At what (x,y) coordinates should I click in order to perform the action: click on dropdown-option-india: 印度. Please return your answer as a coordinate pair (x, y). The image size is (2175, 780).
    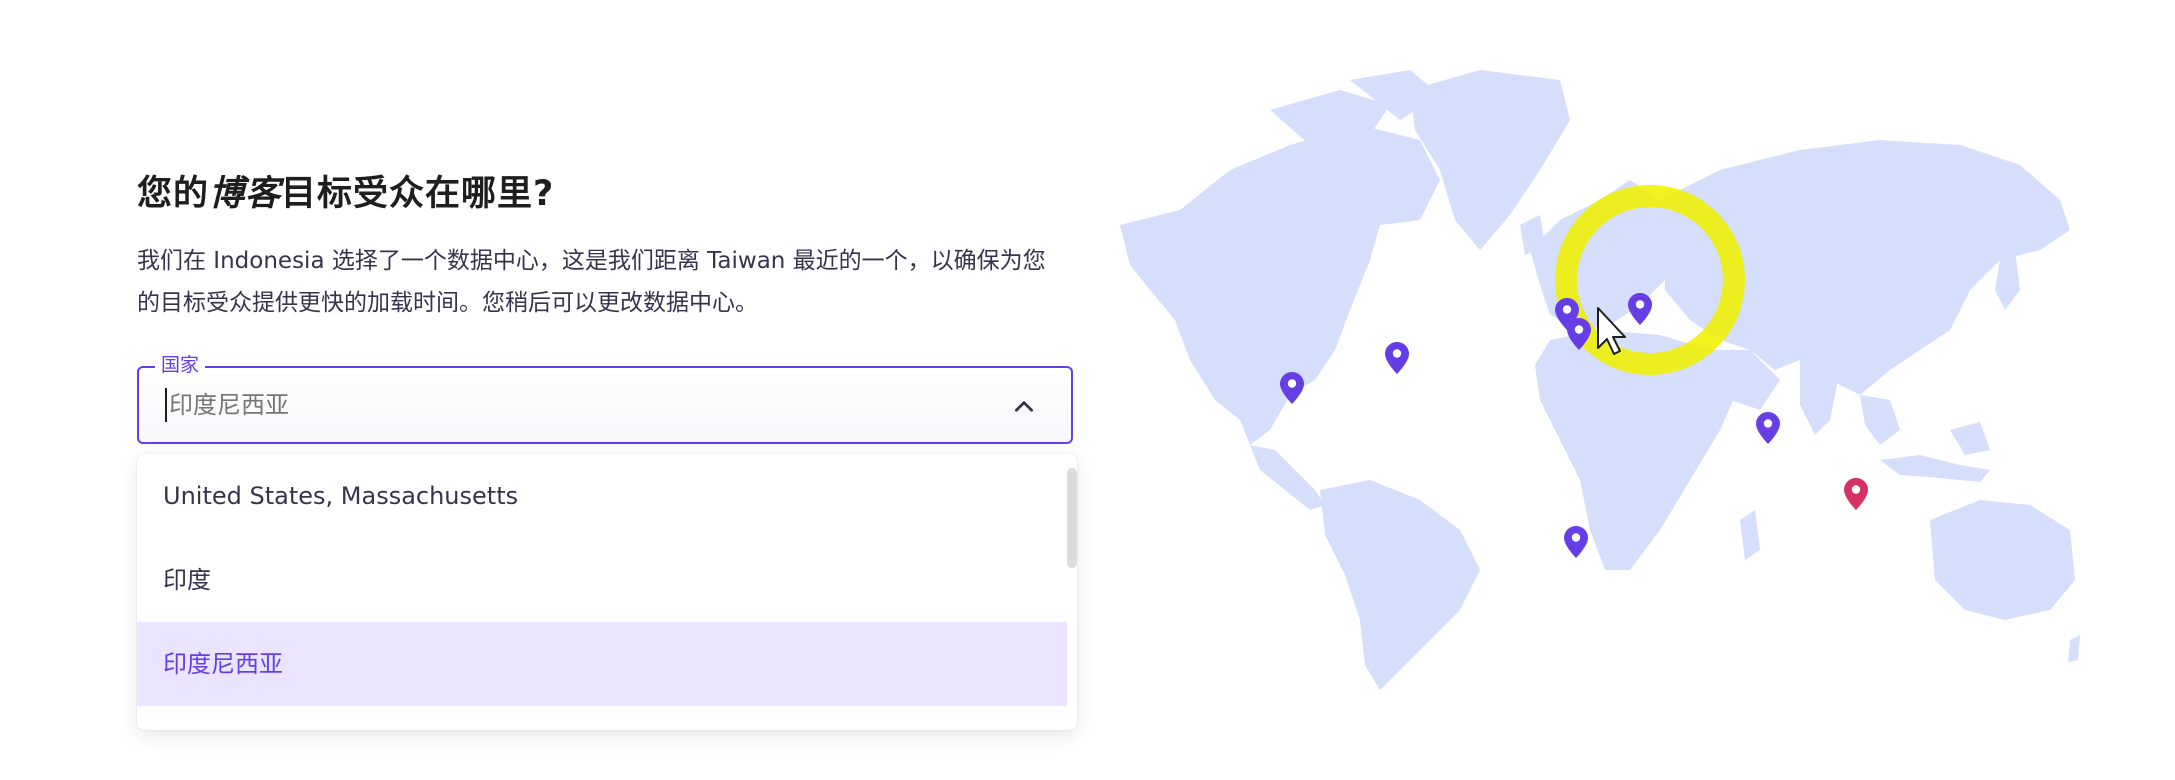
    Looking at the image, I should click on (602, 580).